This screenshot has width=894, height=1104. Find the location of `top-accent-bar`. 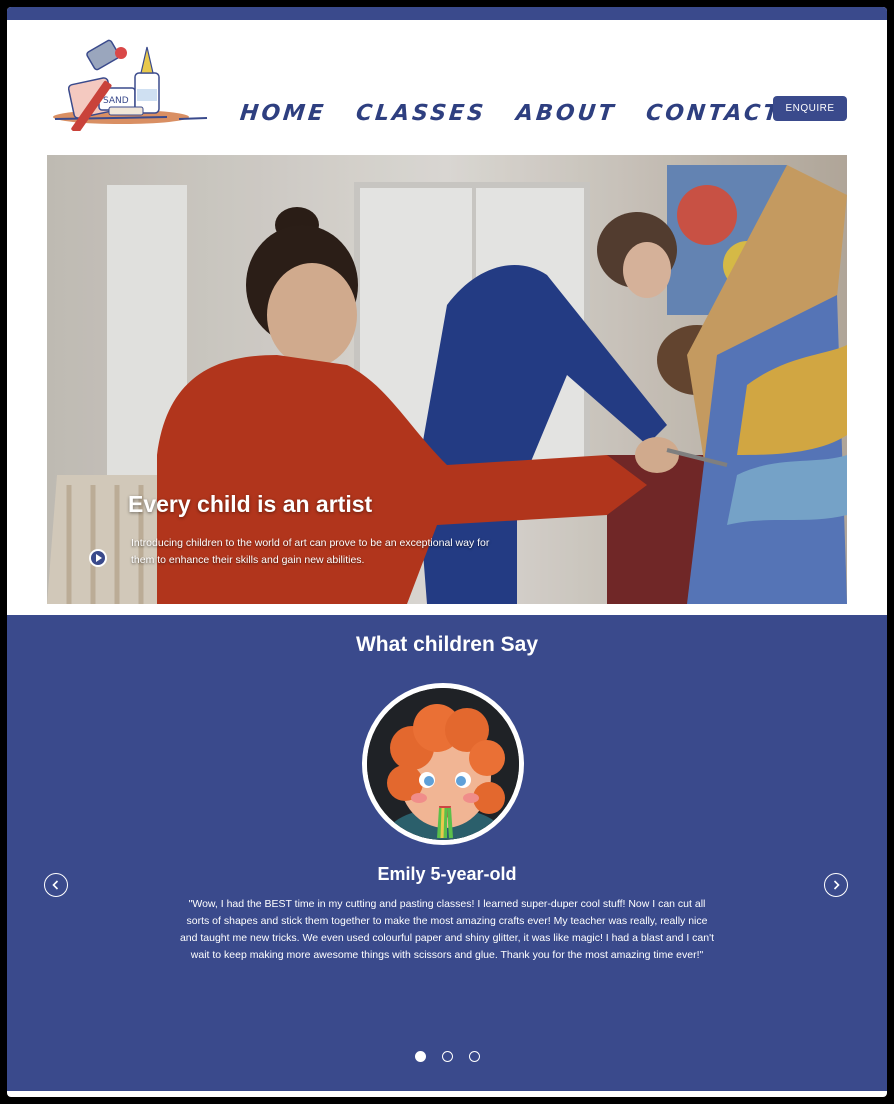

top-accent-bar is located at coordinates (447, 13).